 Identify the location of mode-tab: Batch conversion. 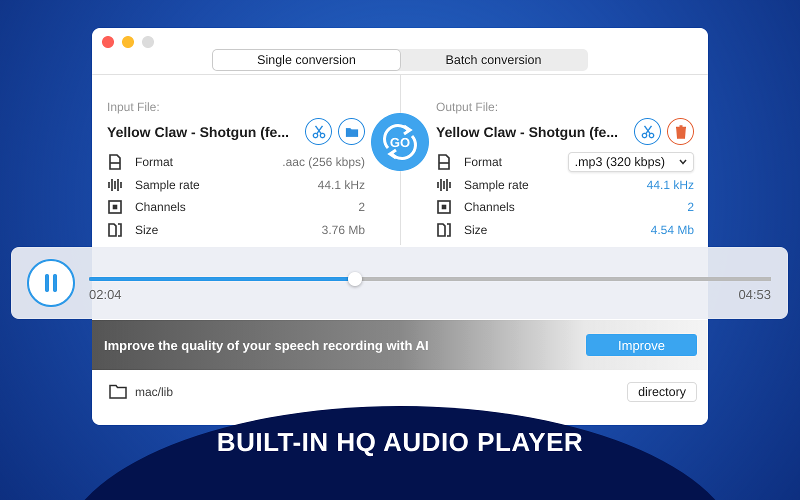
(493, 60).